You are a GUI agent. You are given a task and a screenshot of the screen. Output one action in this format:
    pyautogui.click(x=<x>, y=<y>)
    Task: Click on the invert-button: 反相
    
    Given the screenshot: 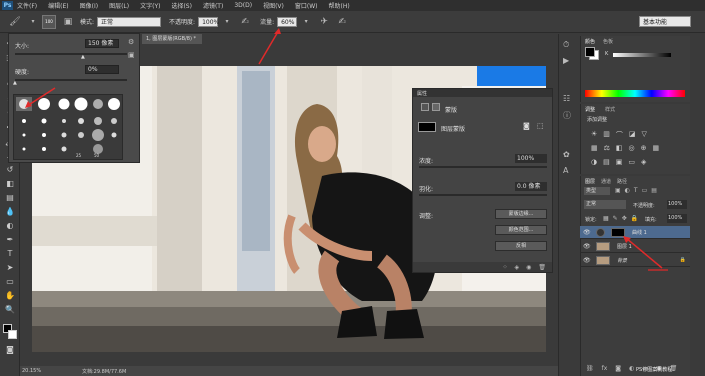 What is the action you would take?
    pyautogui.click(x=521, y=246)
    